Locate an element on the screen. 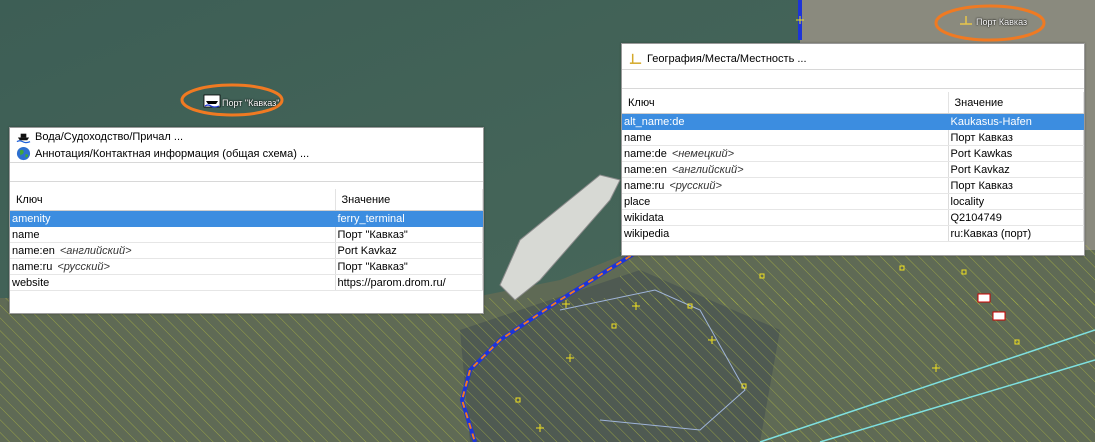 The height and width of the screenshot is (442, 1095). tag-key: name:de <немецкий> is located at coordinates (785, 153).